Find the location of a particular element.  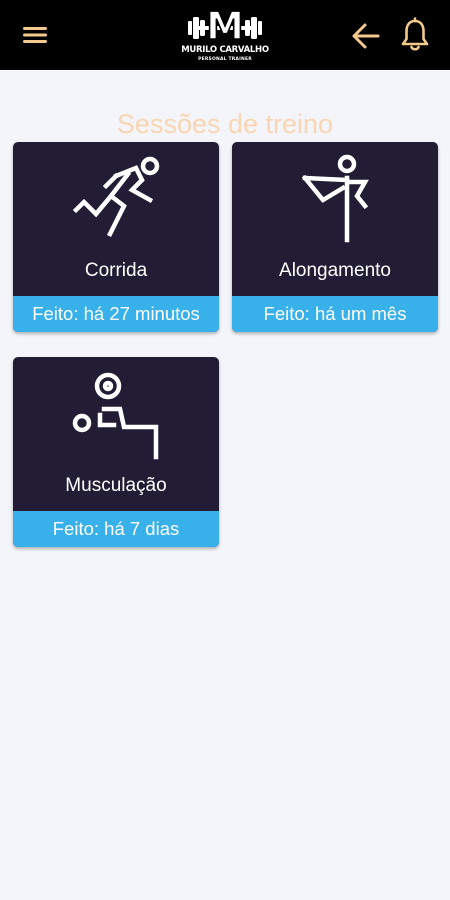

session-status: Feito: há um mês is located at coordinates (335, 314).